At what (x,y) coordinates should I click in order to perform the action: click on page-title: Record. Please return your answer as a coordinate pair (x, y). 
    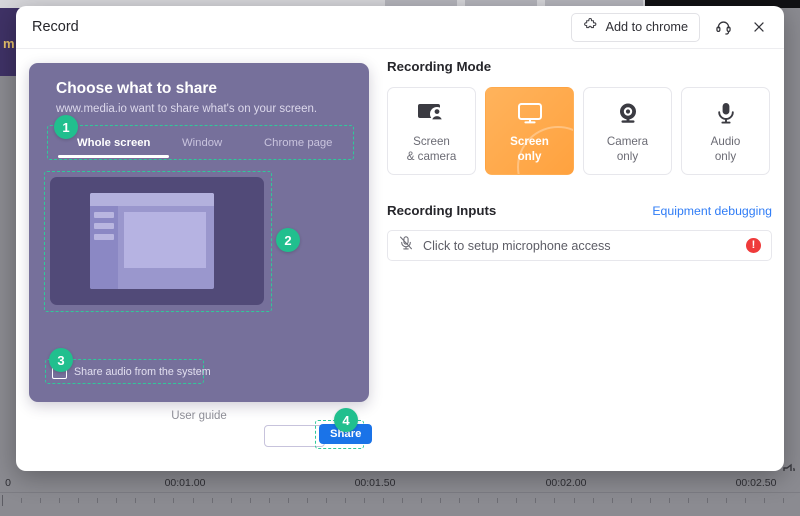
    Looking at the image, I should click on (55, 27).